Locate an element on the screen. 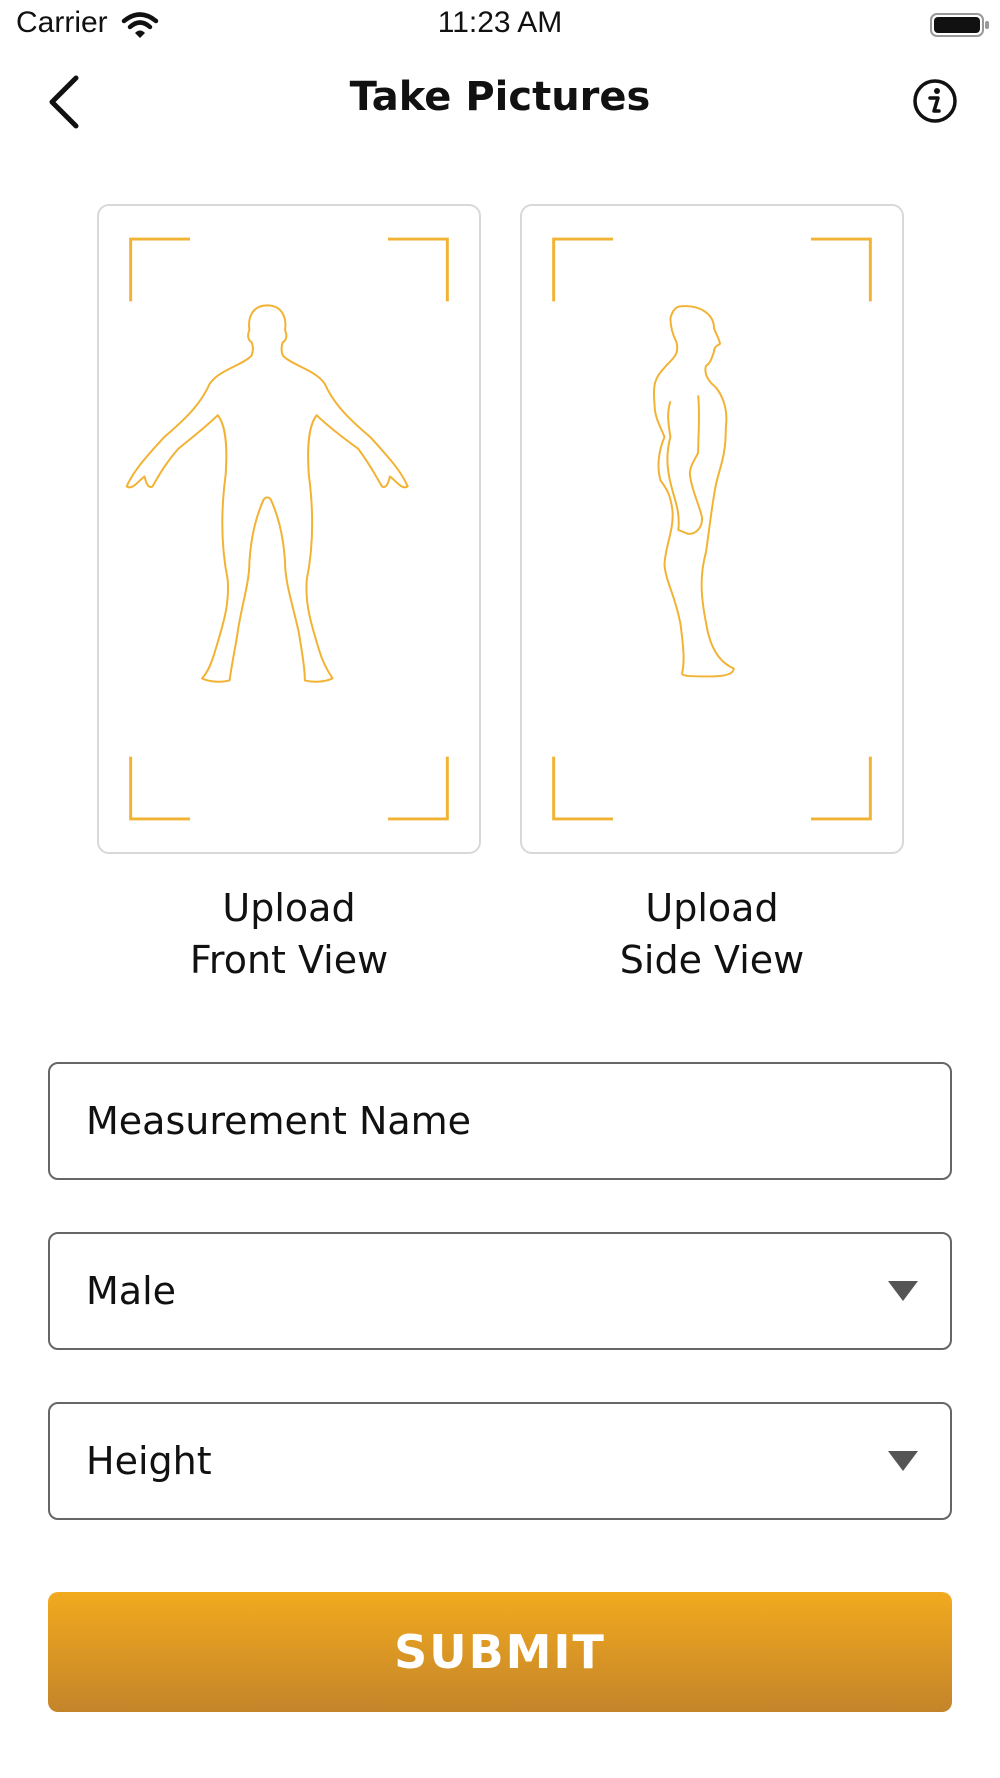  height-select: Height is located at coordinates (500, 1461).